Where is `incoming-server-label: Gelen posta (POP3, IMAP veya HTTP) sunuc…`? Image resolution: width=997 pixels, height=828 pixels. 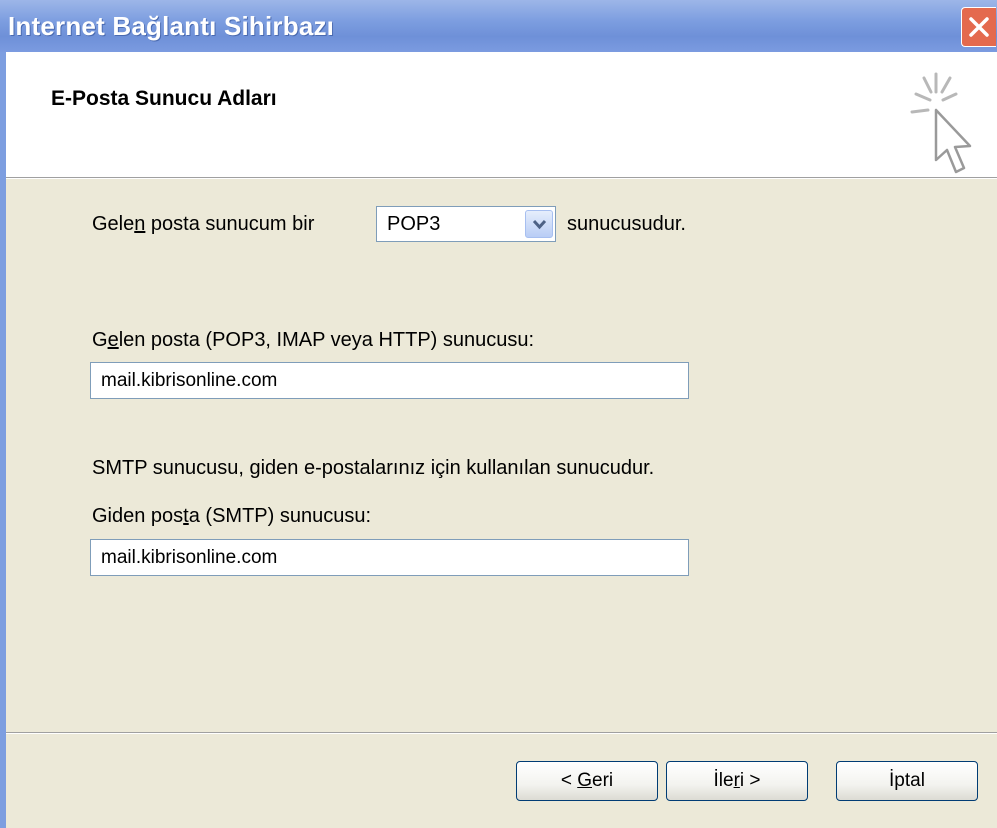 incoming-server-label: Gelen posta (POP3, IMAP veya HTTP) sunuc… is located at coordinates (313, 340).